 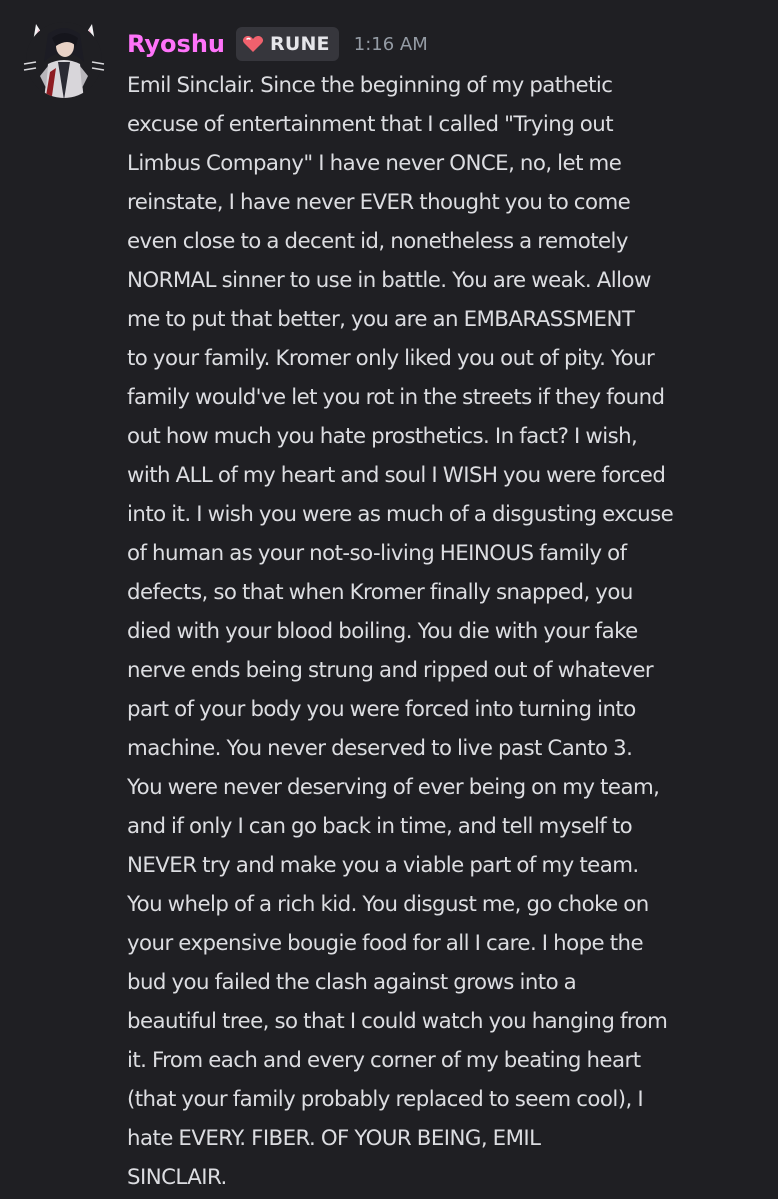 What do you see at coordinates (300, 44) in the screenshot?
I see `server-tag-label: RUNE` at bounding box center [300, 44].